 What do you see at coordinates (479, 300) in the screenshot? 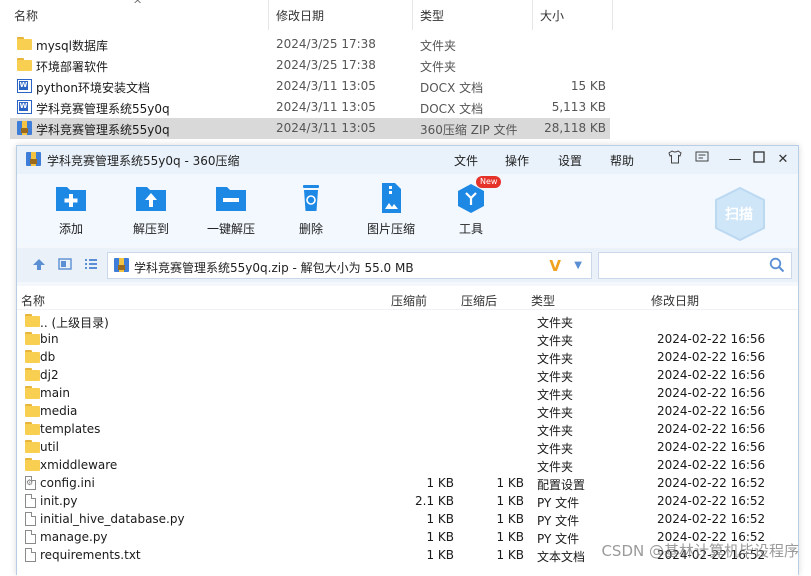
I see `column-after: 压缩后` at bounding box center [479, 300].